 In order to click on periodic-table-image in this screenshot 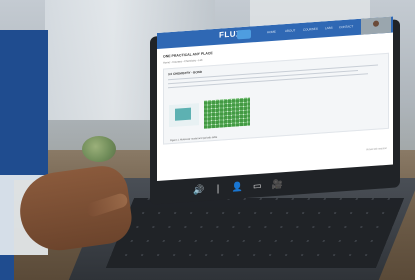, I will do `click(227, 113)`.